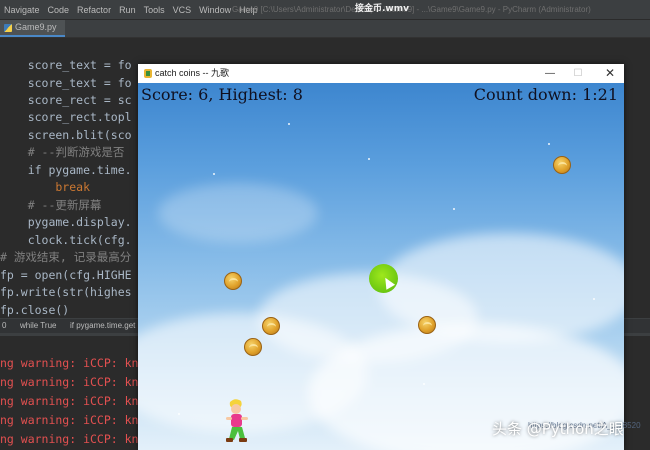  What do you see at coordinates (66, 240) in the screenshot?
I see `code-line: clock.tick(cfg.` at bounding box center [66, 240].